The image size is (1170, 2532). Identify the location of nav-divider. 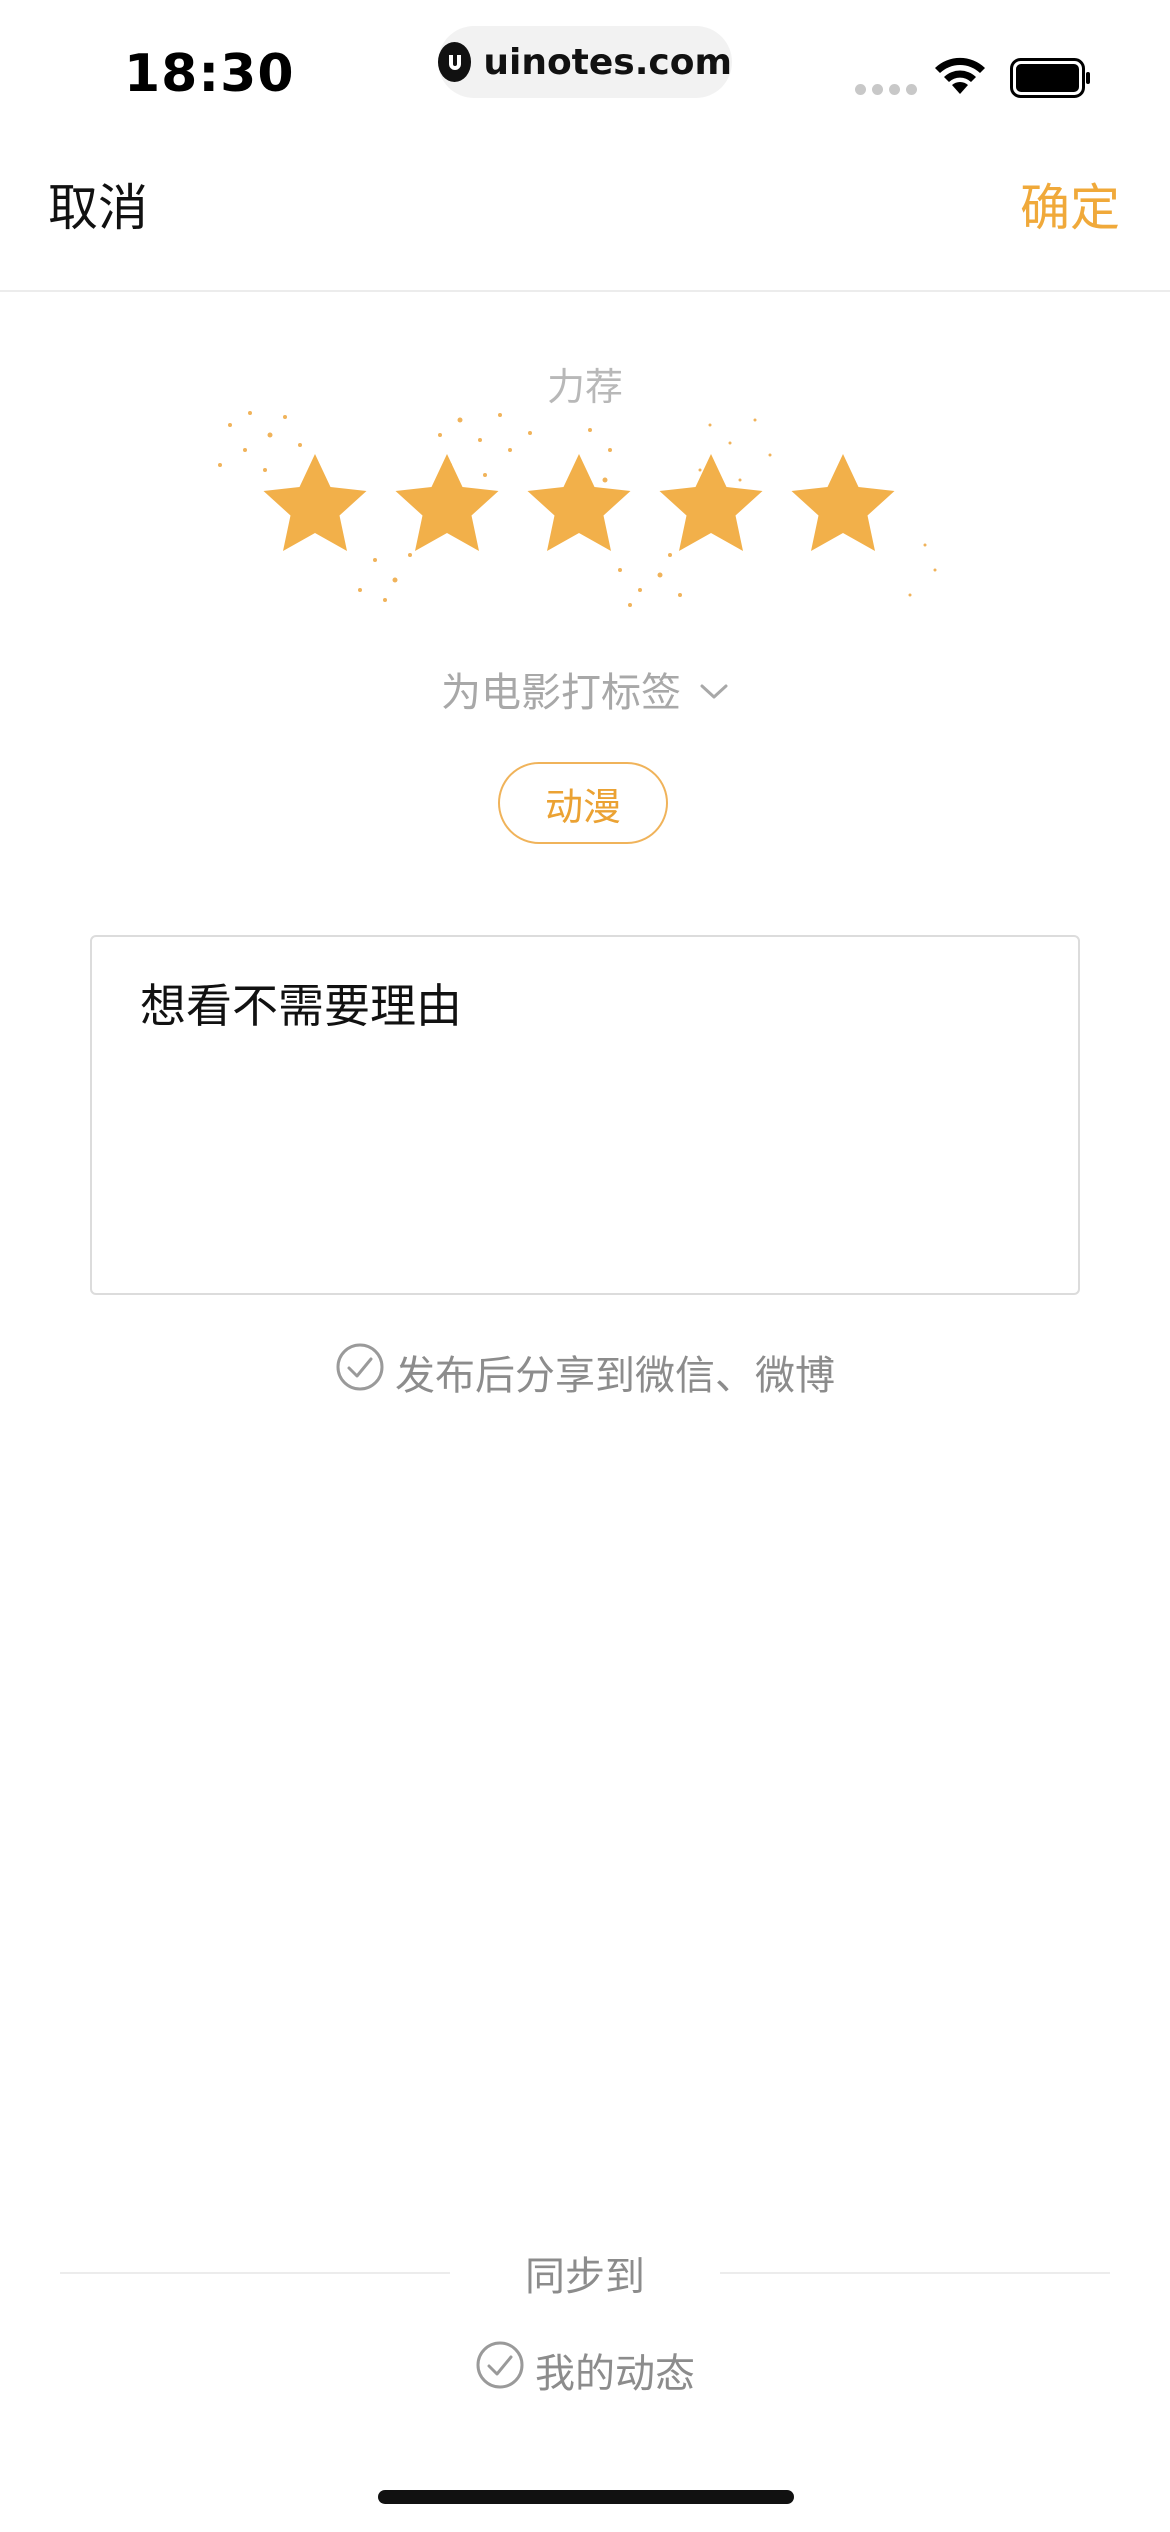
(585, 291).